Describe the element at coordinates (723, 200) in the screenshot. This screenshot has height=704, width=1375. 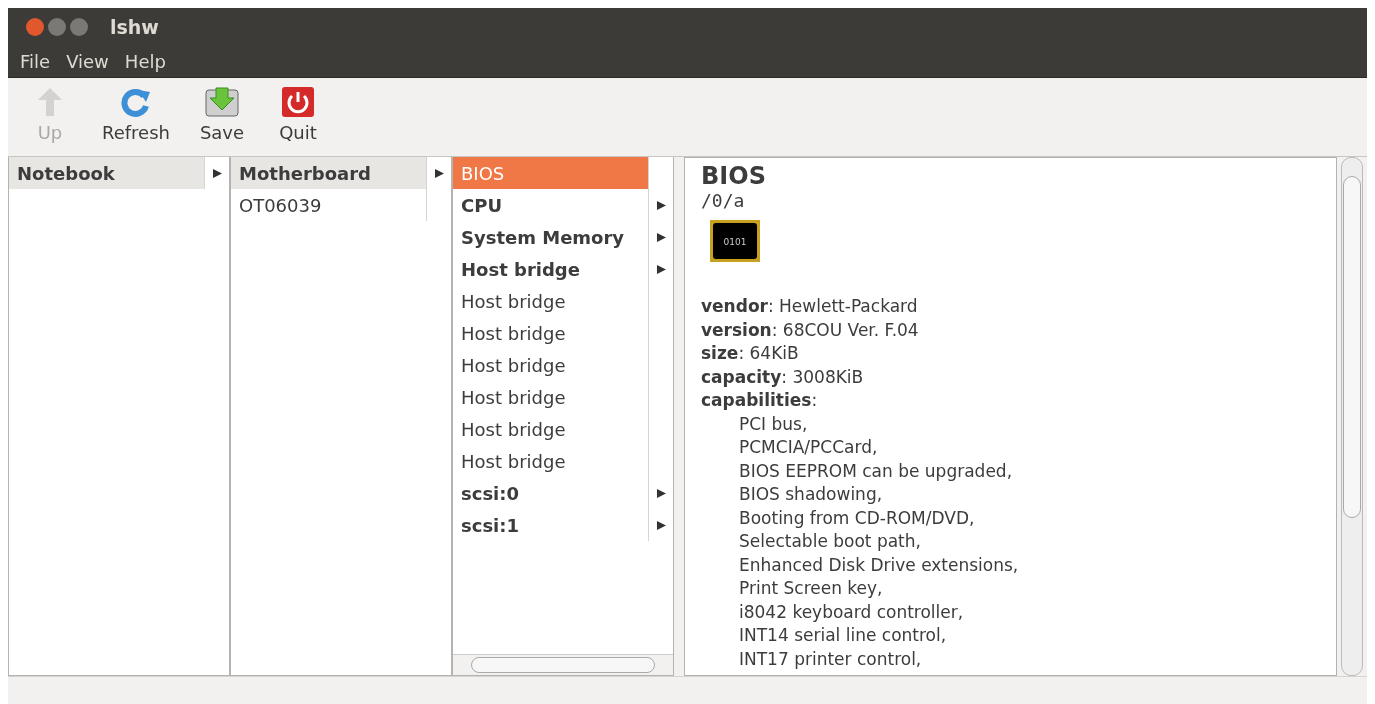
I see `device-path: /0/a` at that location.